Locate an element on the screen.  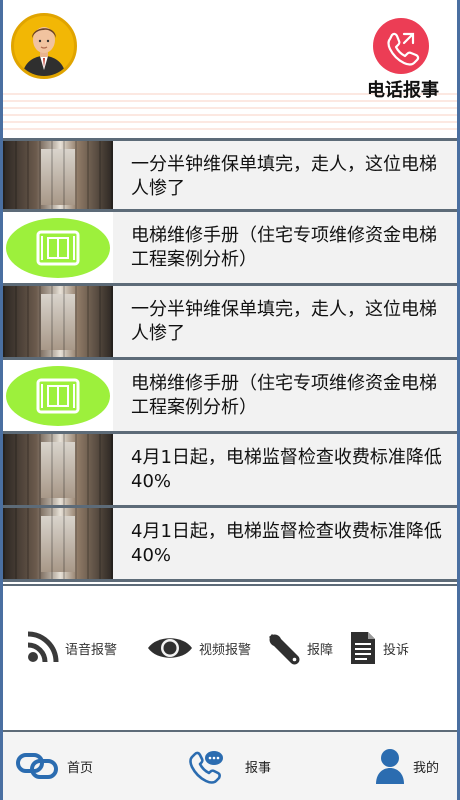
eye-icon is located at coordinates (170, 648).